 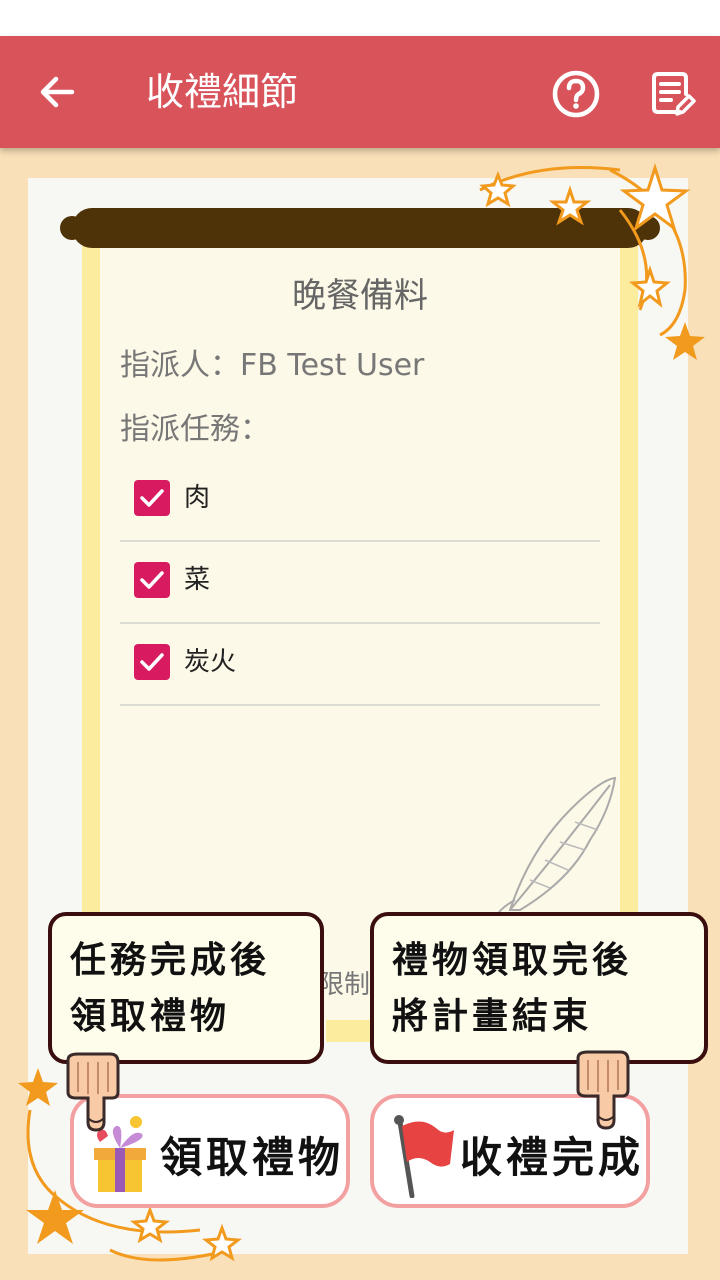 I want to click on edit-note-button, so click(x=672, y=94).